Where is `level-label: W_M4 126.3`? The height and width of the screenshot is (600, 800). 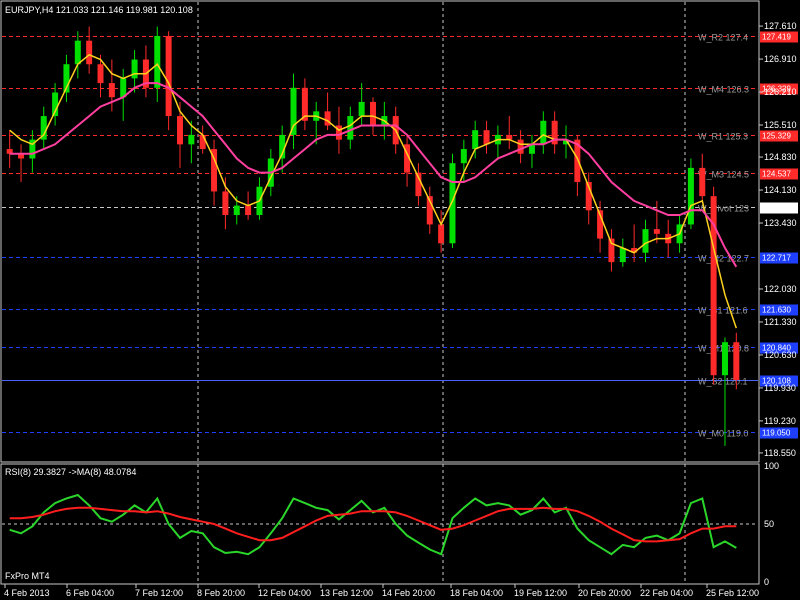 level-label: W_M4 126.3 is located at coordinates (723, 90).